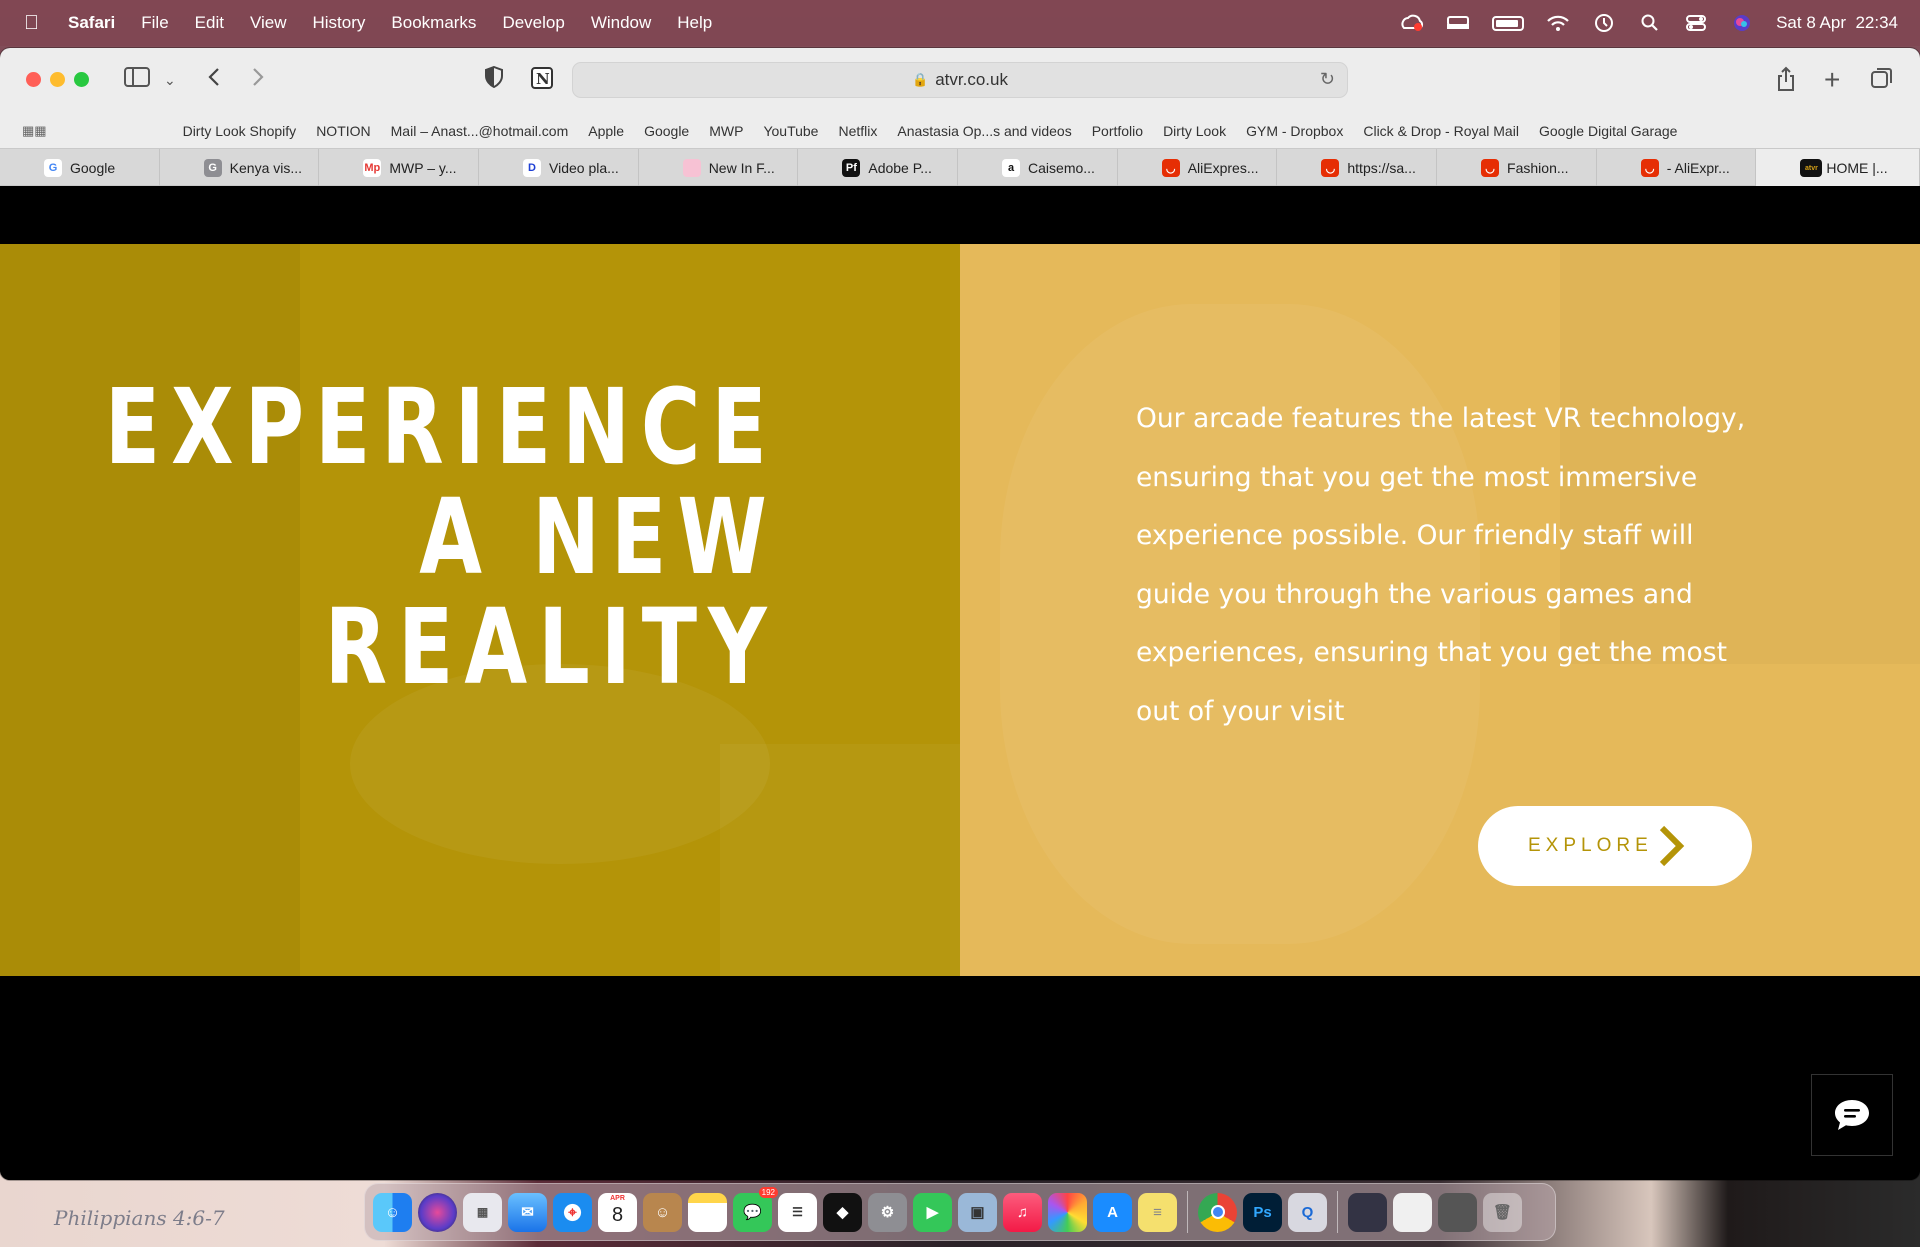  I want to click on battery-icon, so click(1508, 23).